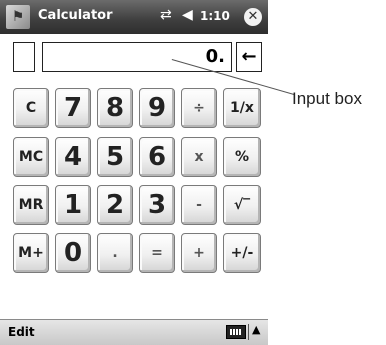 Image resolution: width=386 pixels, height=345 pixels. Describe the element at coordinates (157, 205) in the screenshot. I see `digit-3-key: 3` at that location.